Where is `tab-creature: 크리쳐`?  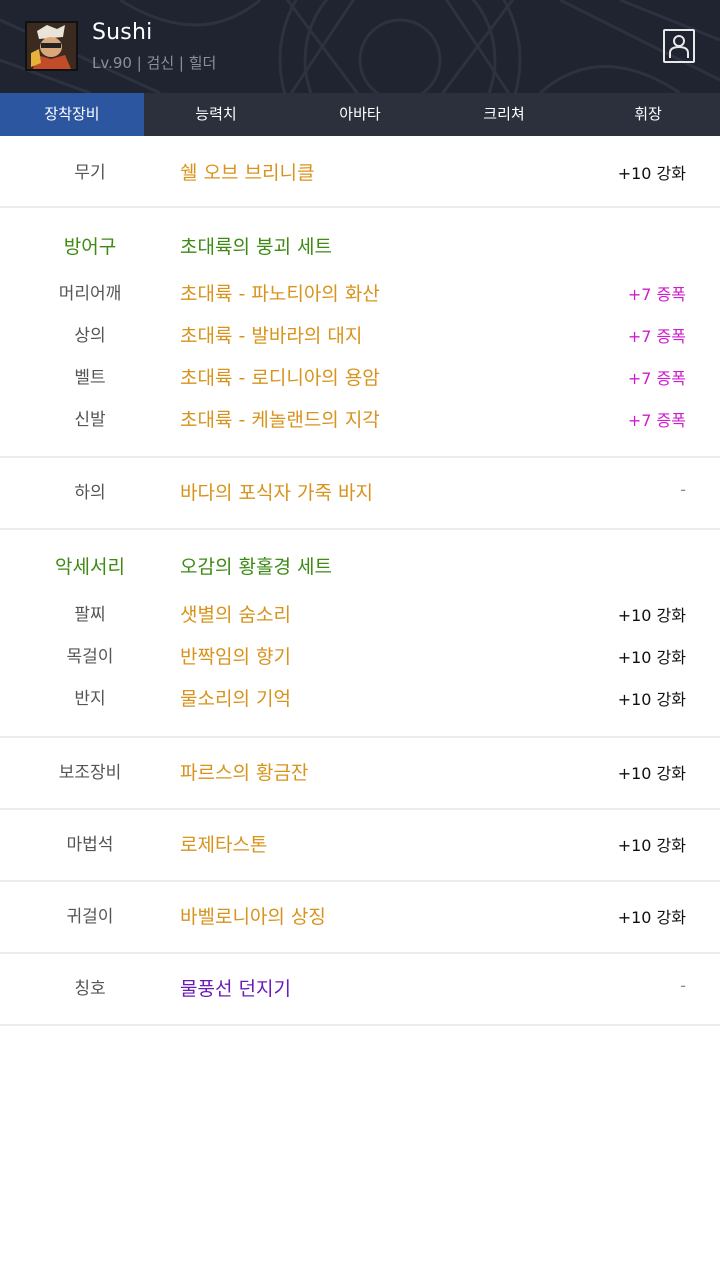
tab-creature: 크리쳐 is located at coordinates (504, 114).